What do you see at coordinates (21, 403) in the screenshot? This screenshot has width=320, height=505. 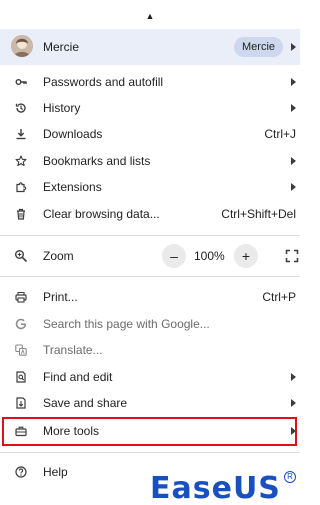 I see `save-share-icon` at bounding box center [21, 403].